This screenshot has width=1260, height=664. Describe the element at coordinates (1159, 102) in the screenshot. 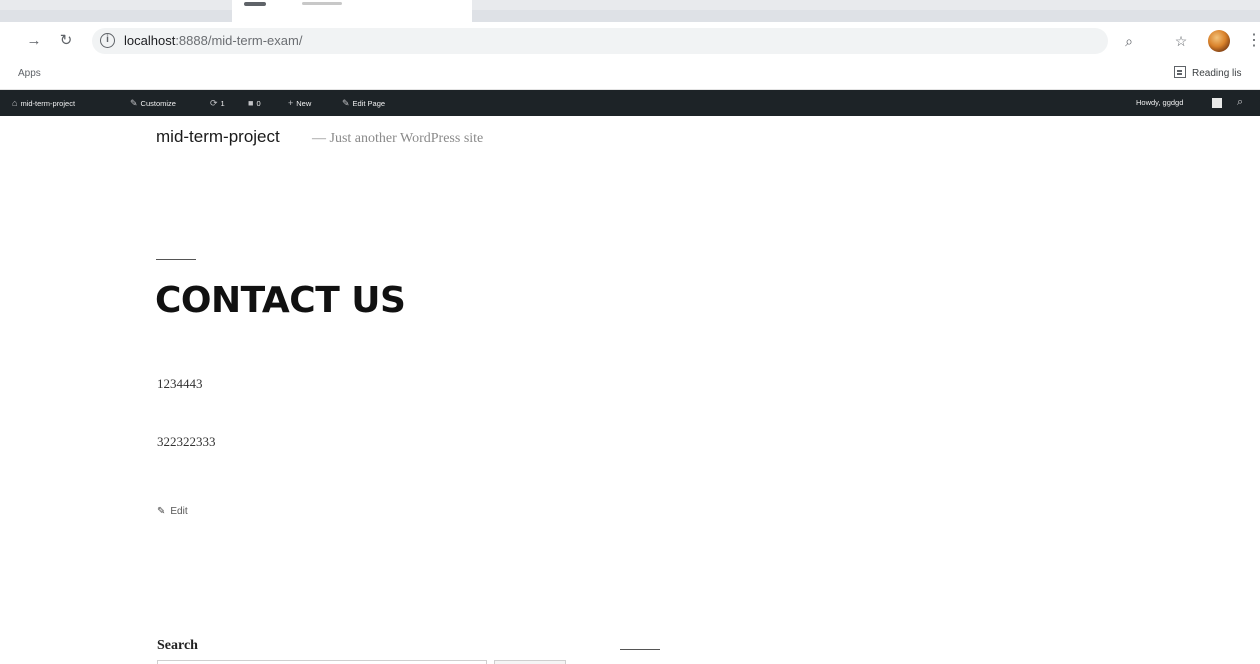

I see `adminbar-howdy: Howdy, ggdgd` at that location.